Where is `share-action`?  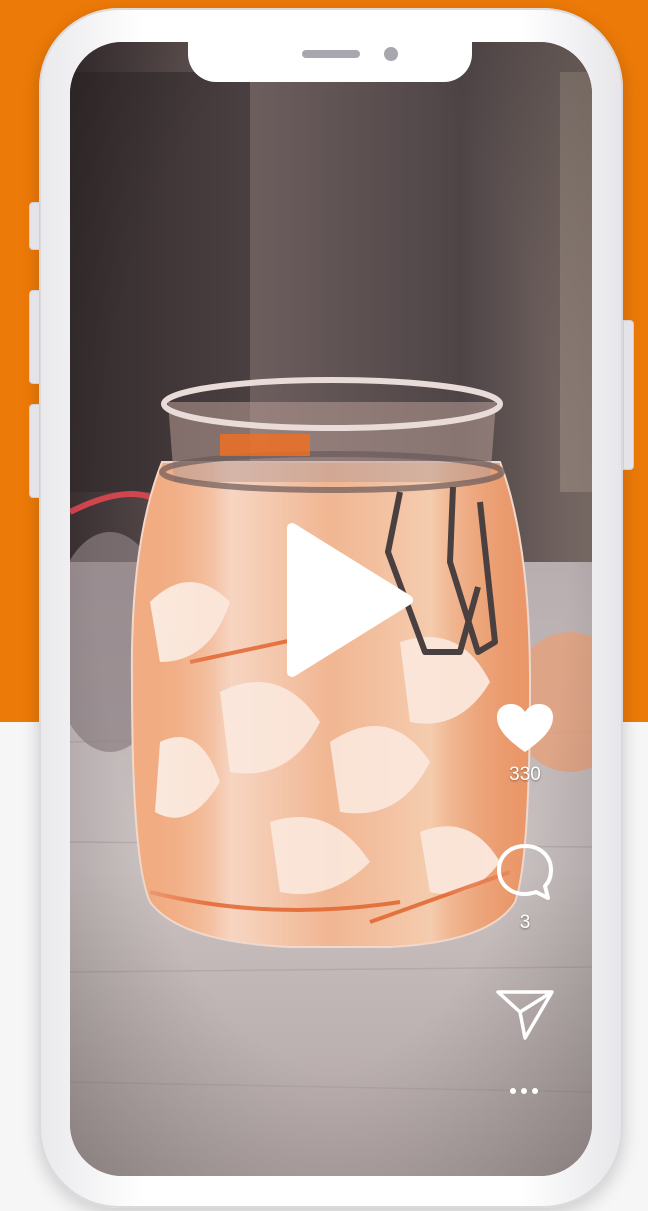 share-action is located at coordinates (525, 1014).